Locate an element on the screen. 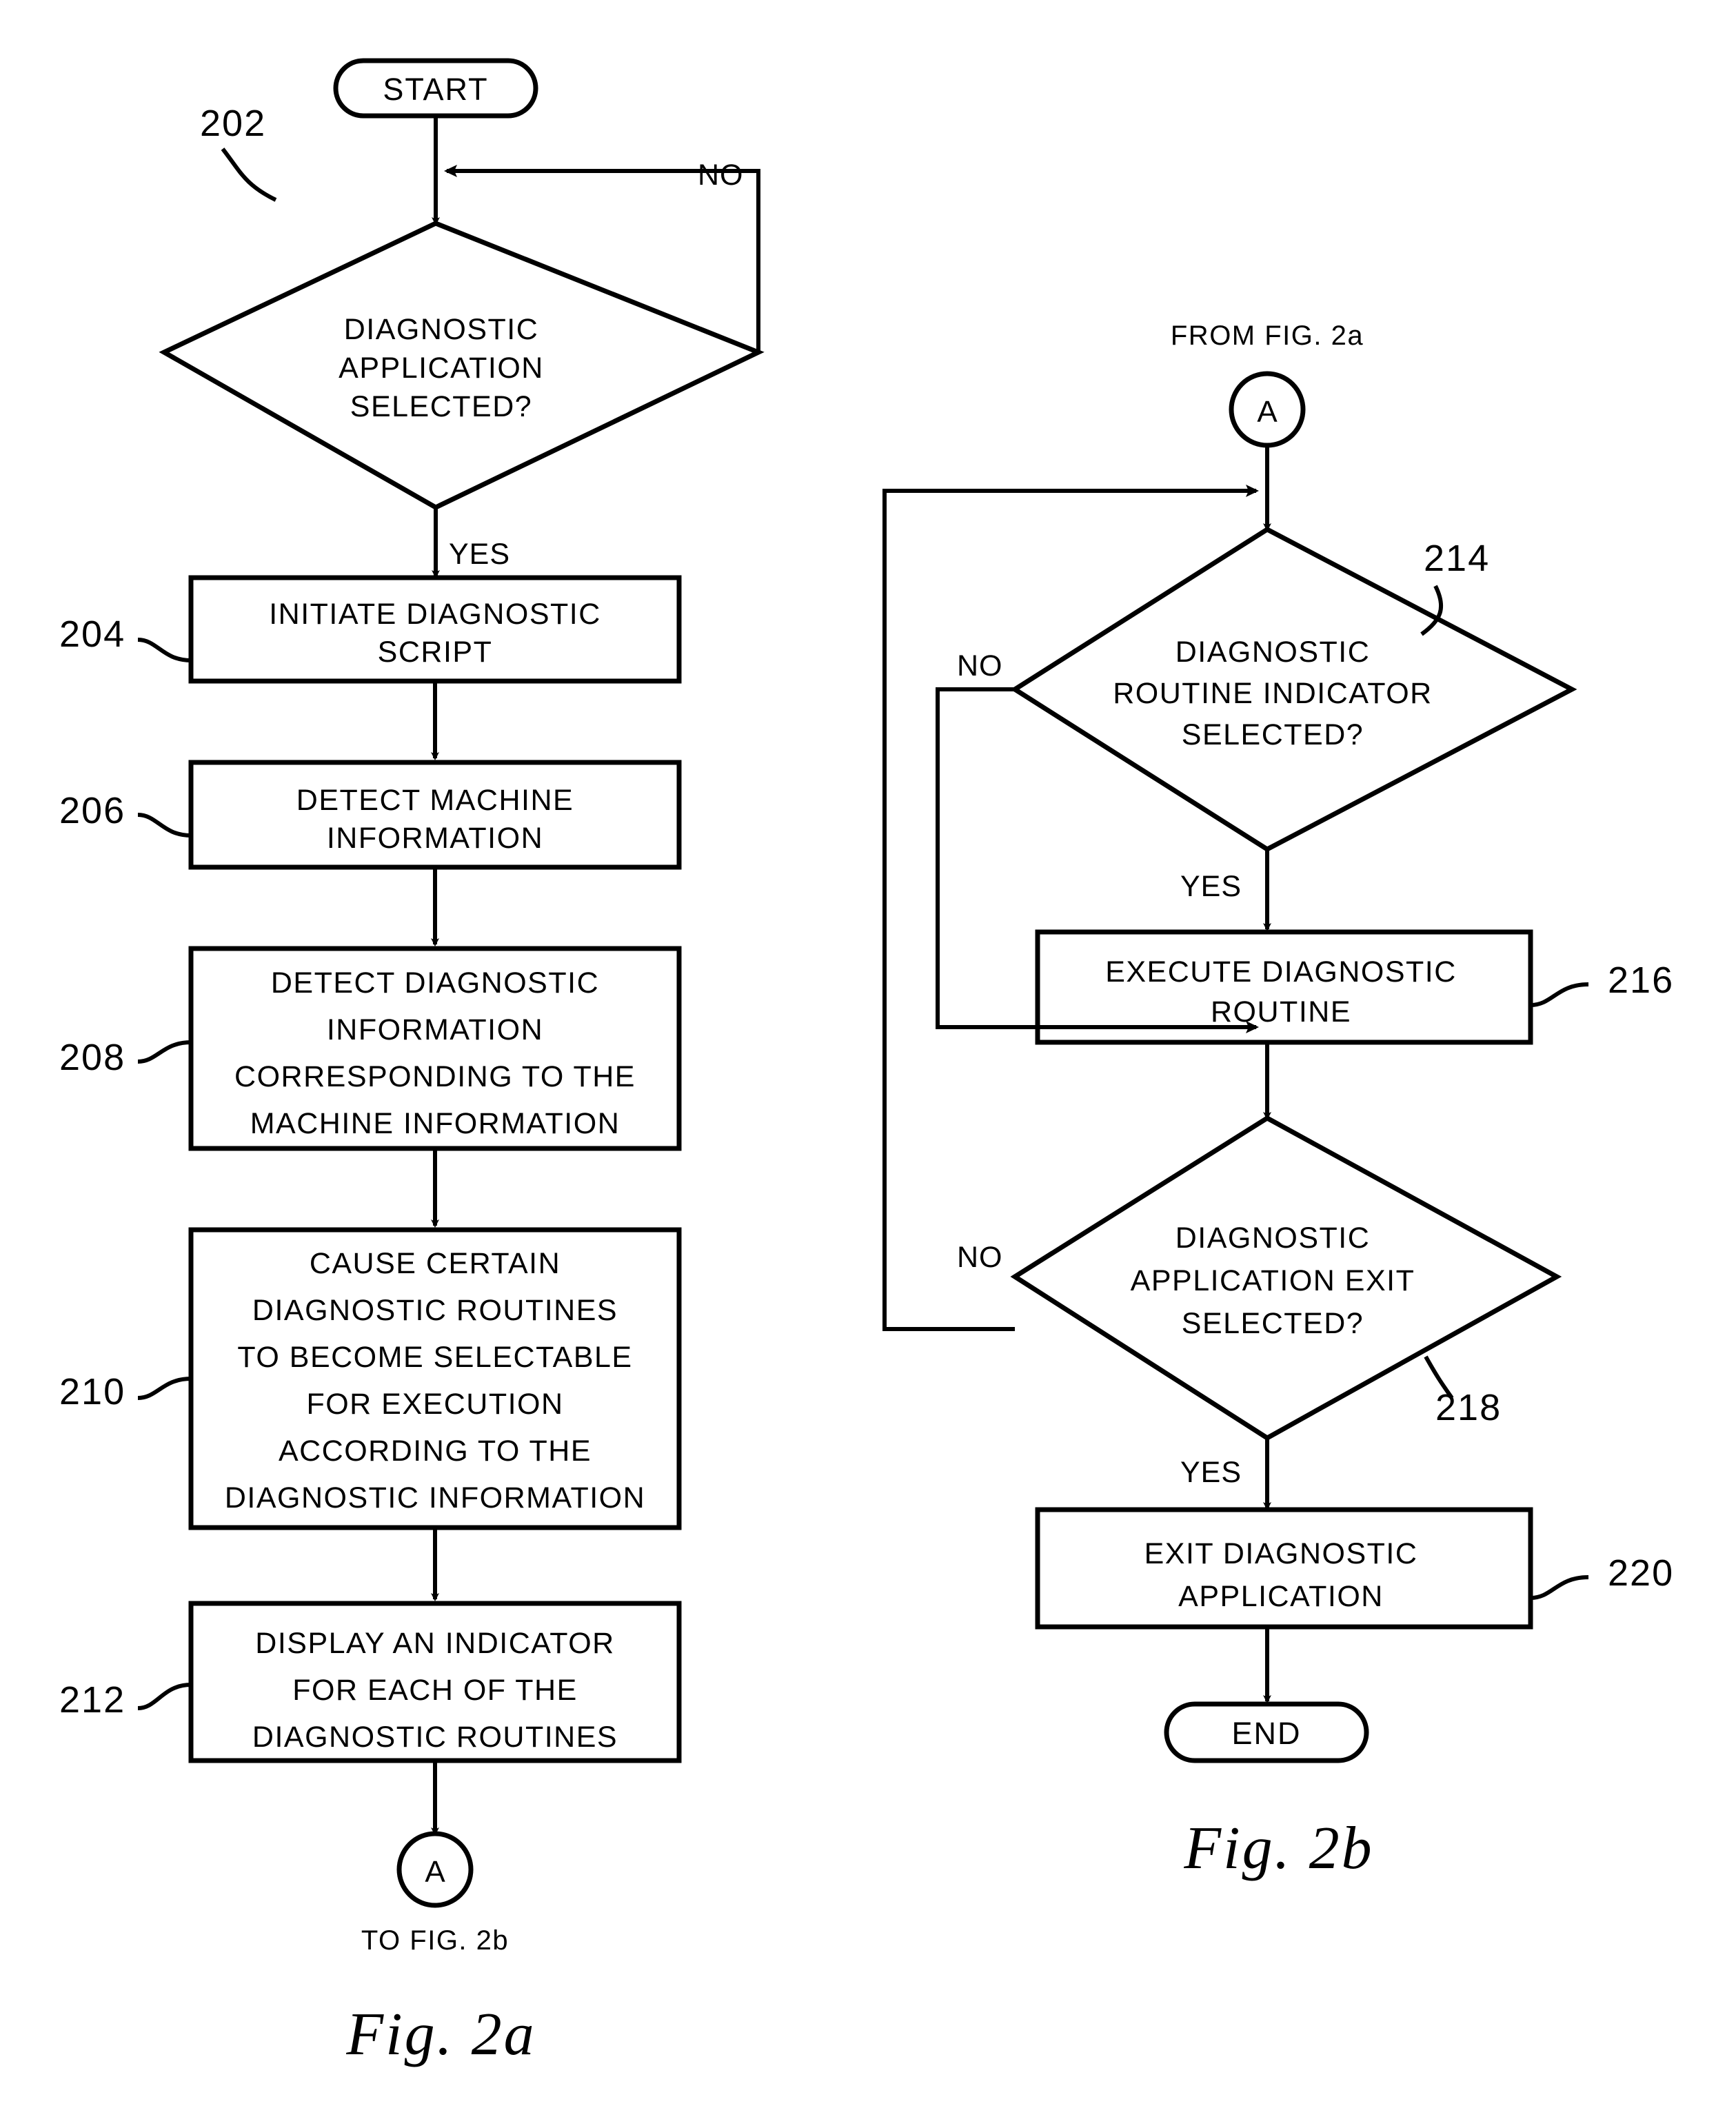  connector-a-out: A is located at coordinates (435, 1869).